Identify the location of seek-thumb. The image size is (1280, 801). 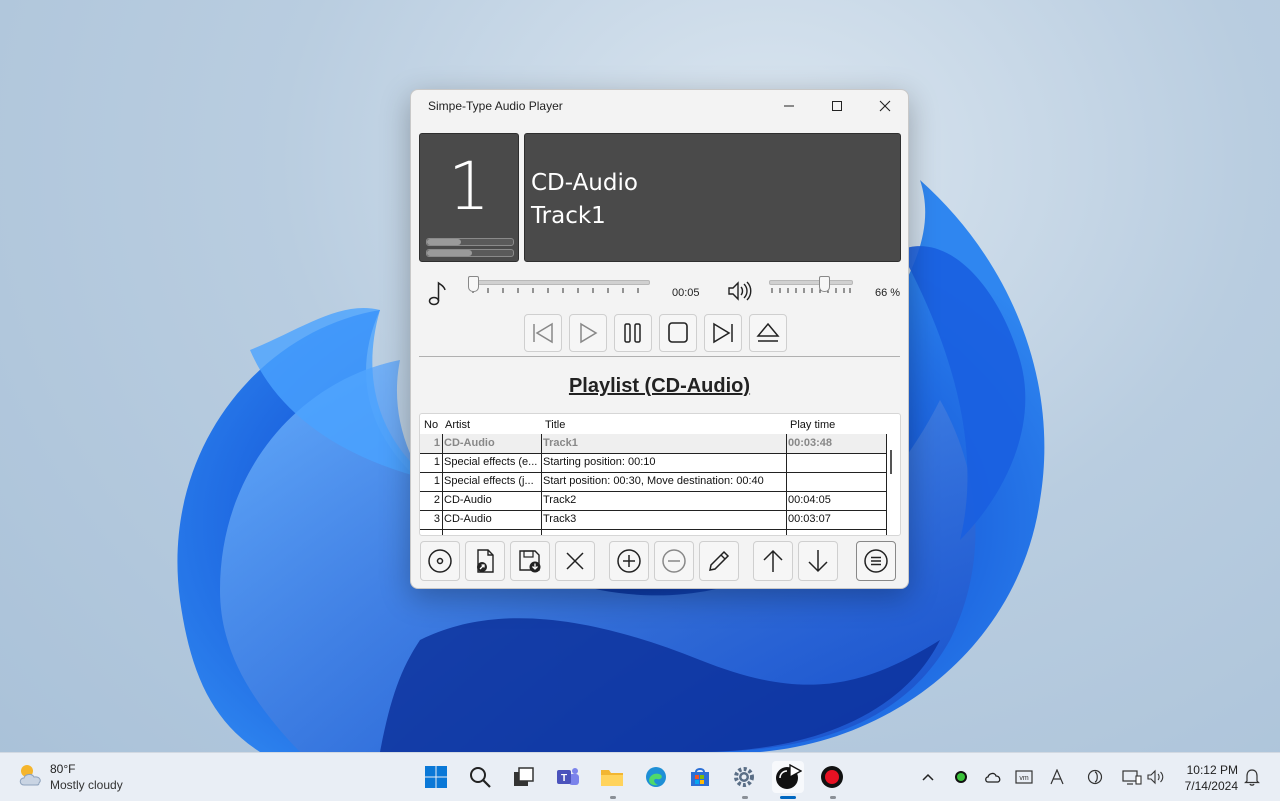
(473, 284).